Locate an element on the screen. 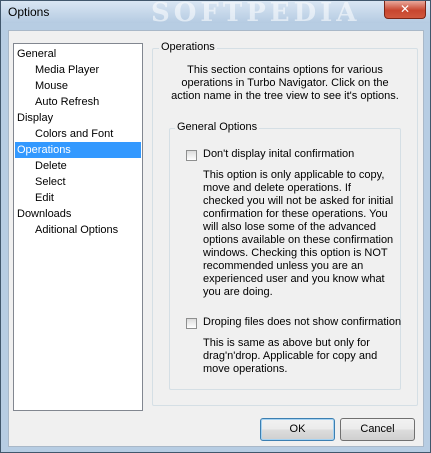  drop-confirmation-checkbox is located at coordinates (191, 323).